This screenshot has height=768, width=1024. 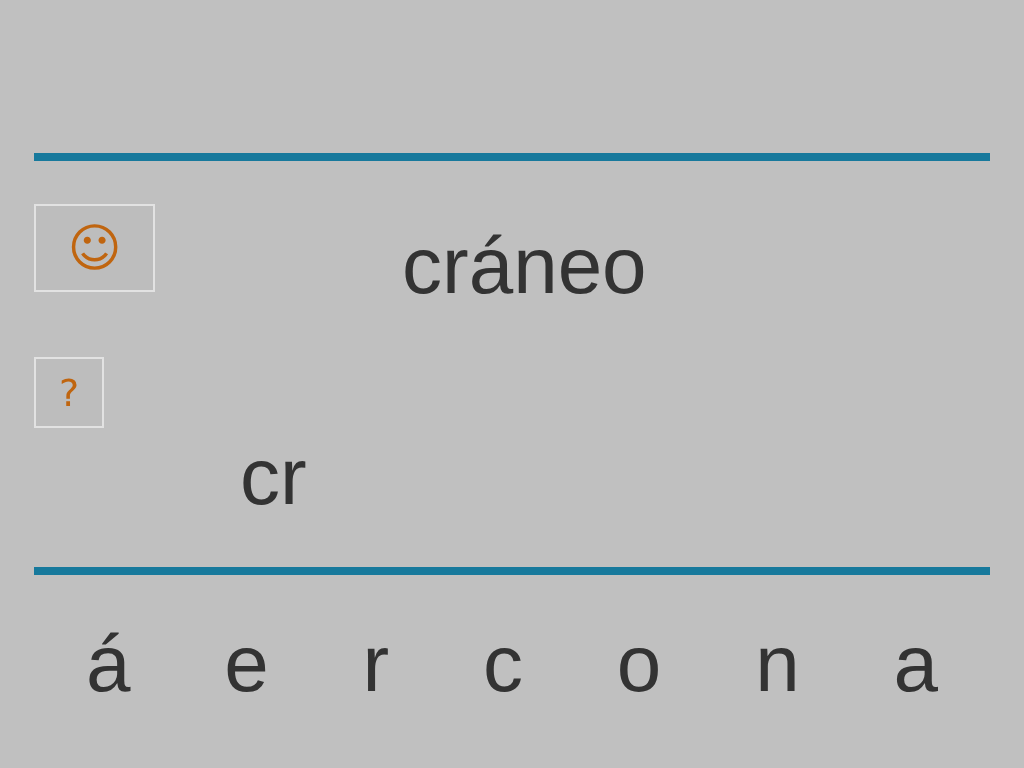 What do you see at coordinates (639, 664) in the screenshot?
I see `letter-tile: o` at bounding box center [639, 664].